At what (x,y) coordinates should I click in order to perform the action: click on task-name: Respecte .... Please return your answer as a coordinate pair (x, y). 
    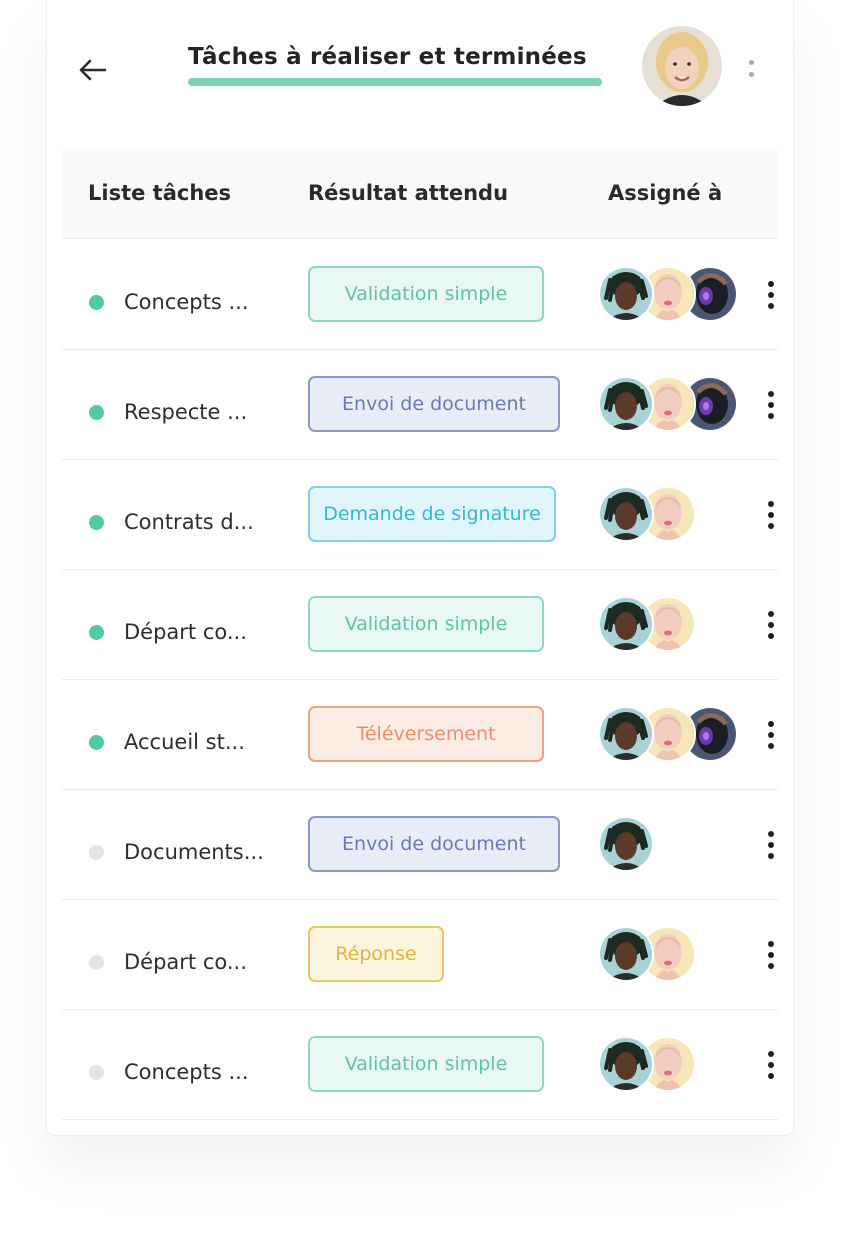
    Looking at the image, I should click on (186, 412).